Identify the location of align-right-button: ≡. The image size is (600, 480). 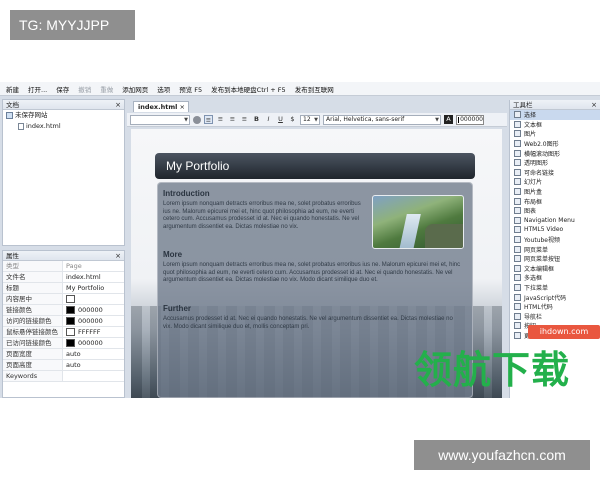
(232, 119).